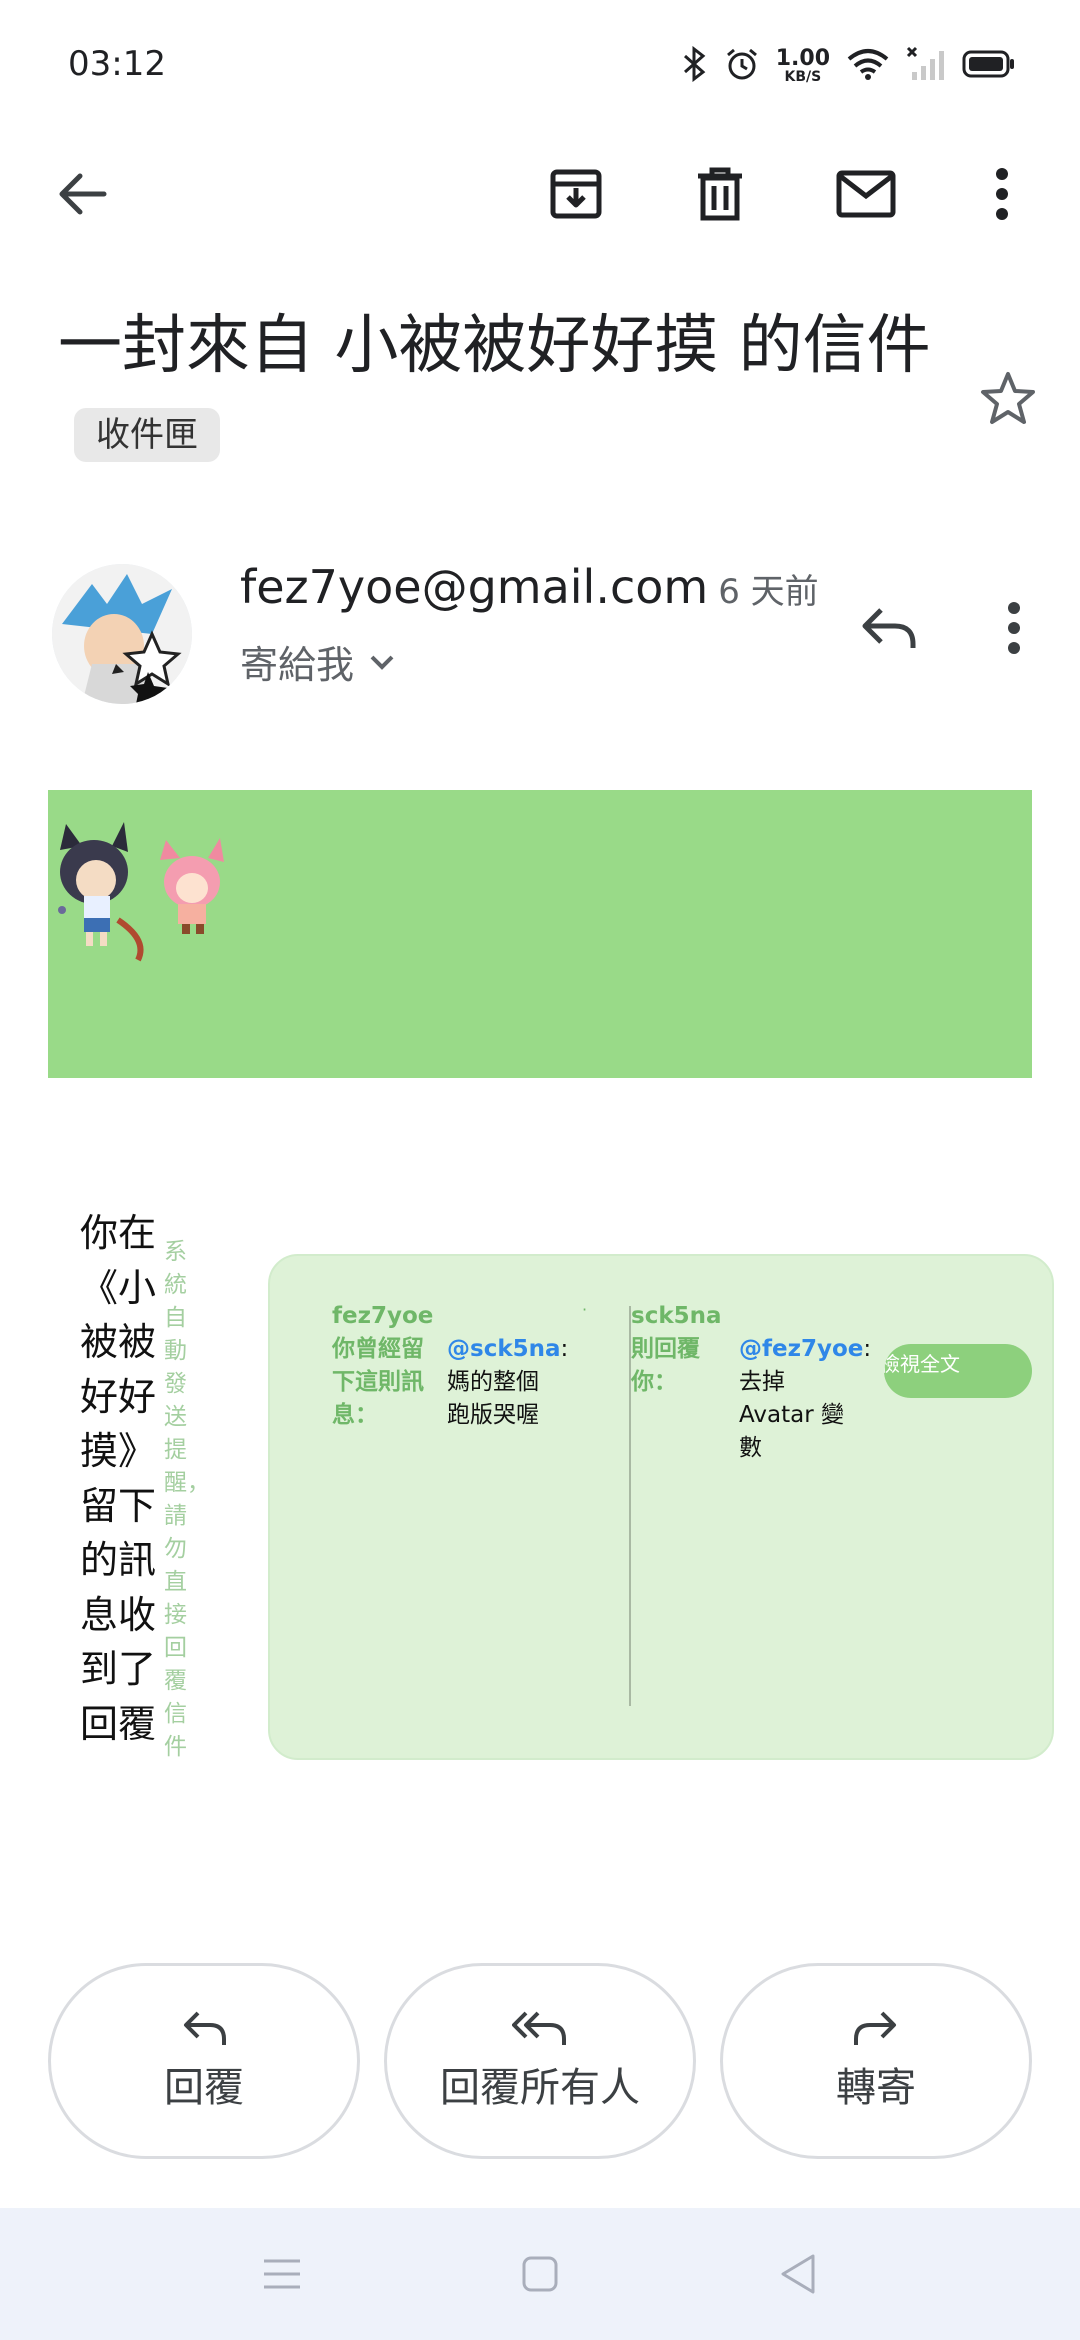 This screenshot has width=1080, height=2340. Describe the element at coordinates (695, 65) in the screenshot. I see `bluetooth-icon` at that location.